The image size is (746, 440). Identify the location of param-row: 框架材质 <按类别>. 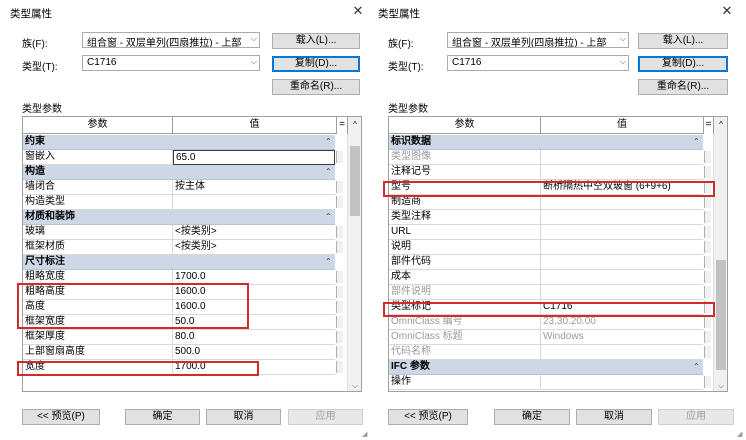
(183, 247).